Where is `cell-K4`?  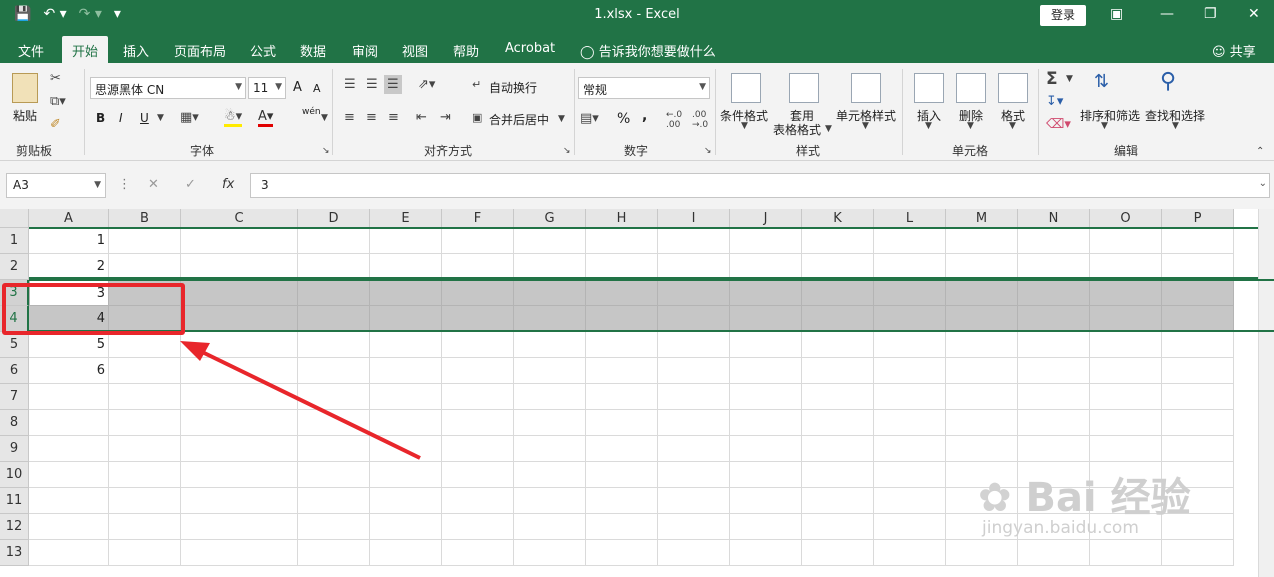 cell-K4 is located at coordinates (838, 319).